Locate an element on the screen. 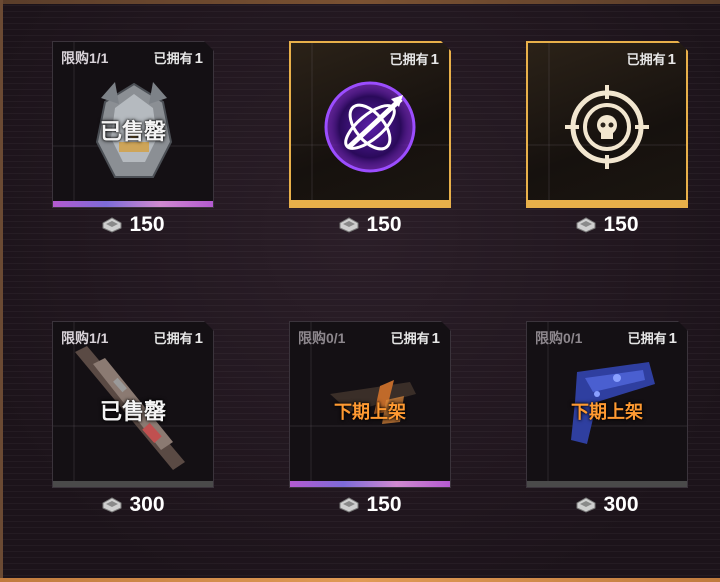  shop-item-card: 限购1/1 已拥有 1 已售罄 300 is located at coordinates (133, 418).